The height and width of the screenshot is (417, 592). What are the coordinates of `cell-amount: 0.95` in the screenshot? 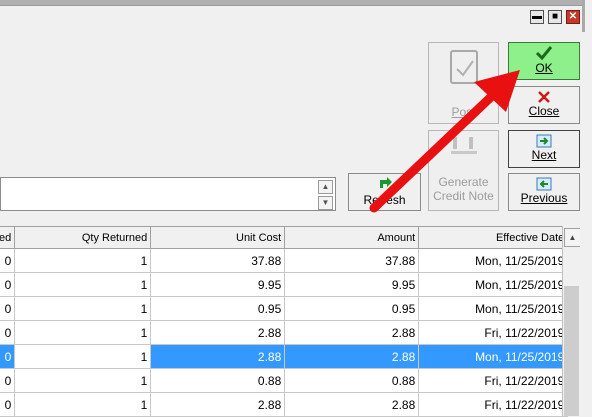 It's located at (352, 308).